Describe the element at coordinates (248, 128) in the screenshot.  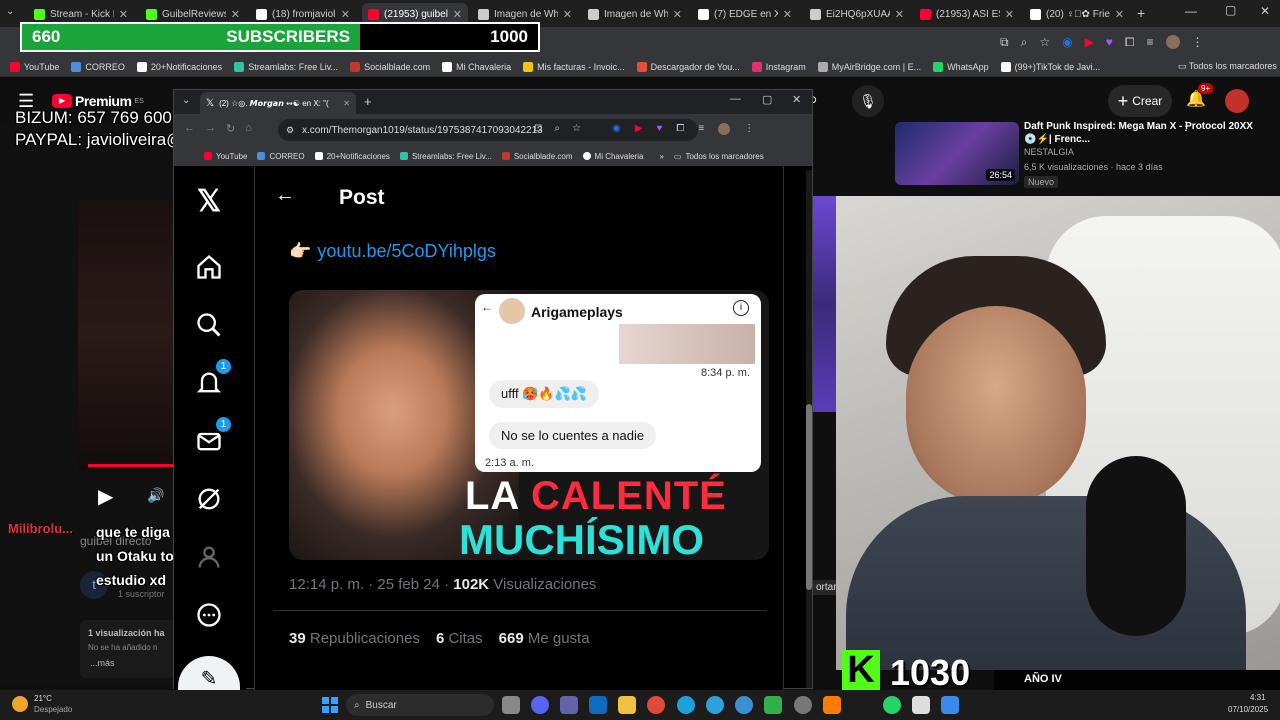
I see `home-icon: ⌂` at that location.